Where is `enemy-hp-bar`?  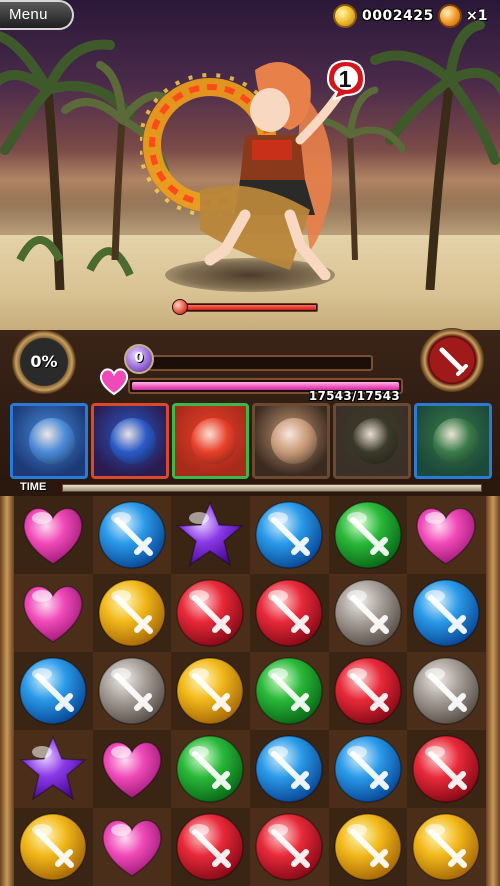 enemy-hp-bar is located at coordinates (246, 307).